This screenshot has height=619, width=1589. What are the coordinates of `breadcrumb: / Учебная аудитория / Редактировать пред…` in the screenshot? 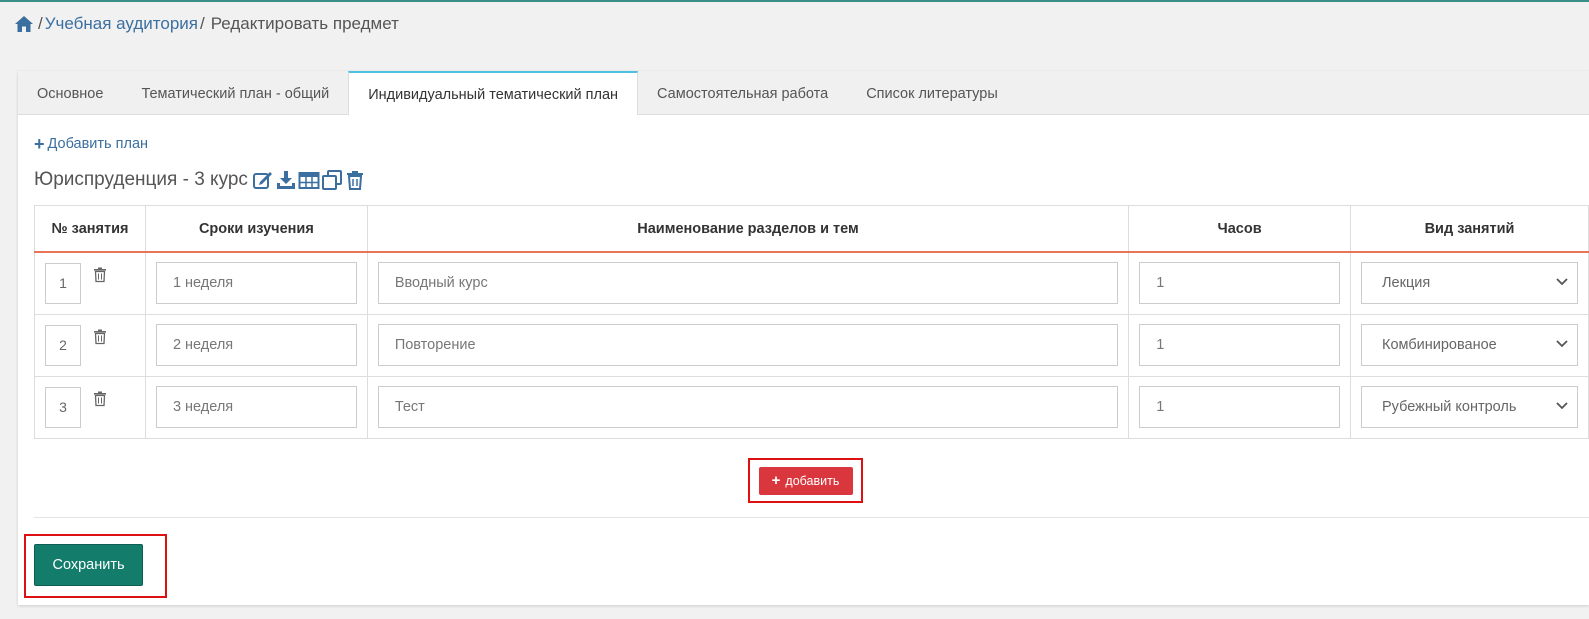 It's located at (206, 24).